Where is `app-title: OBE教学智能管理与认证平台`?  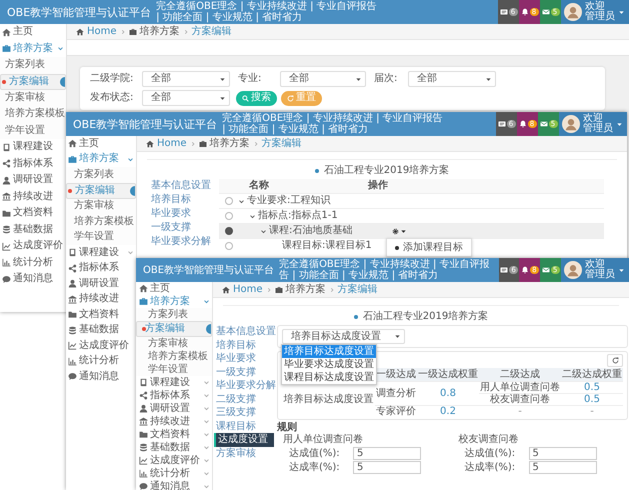
app-title: OBE教学智能管理与认证平台 is located at coordinates (208, 270).